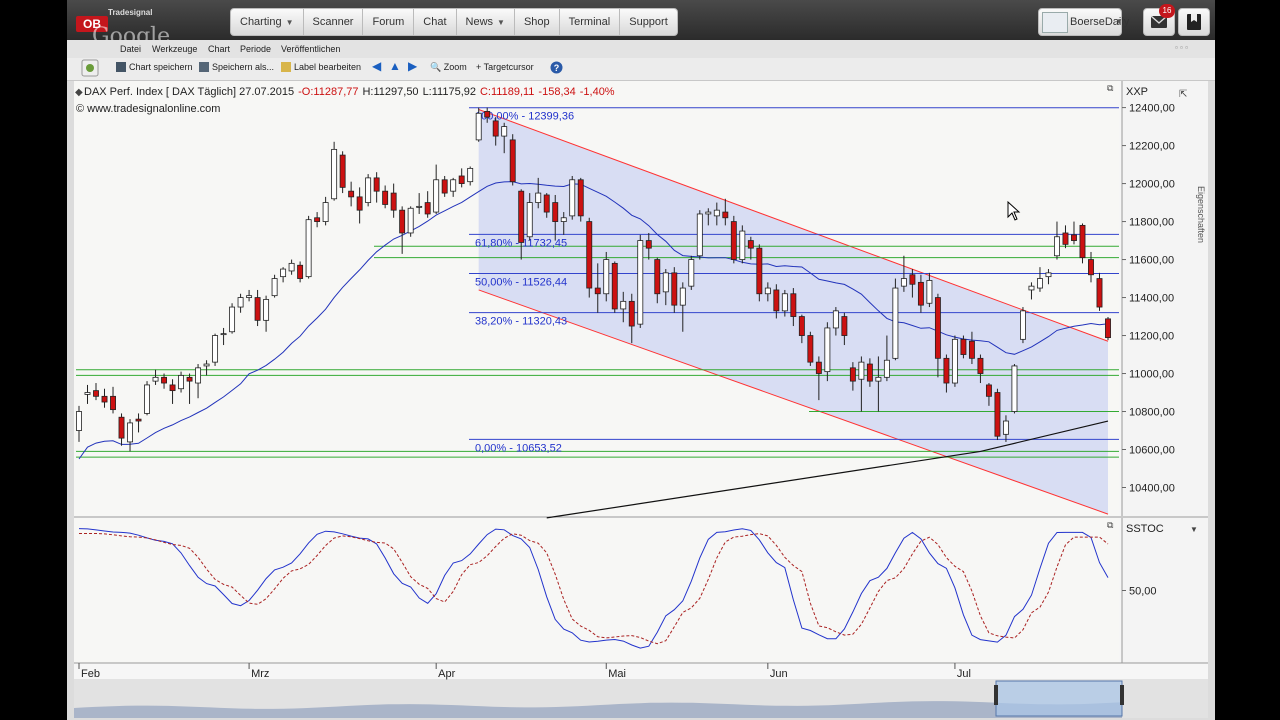 This screenshot has height=720, width=1280. I want to click on change-pct-value: -1,40%, so click(597, 92).